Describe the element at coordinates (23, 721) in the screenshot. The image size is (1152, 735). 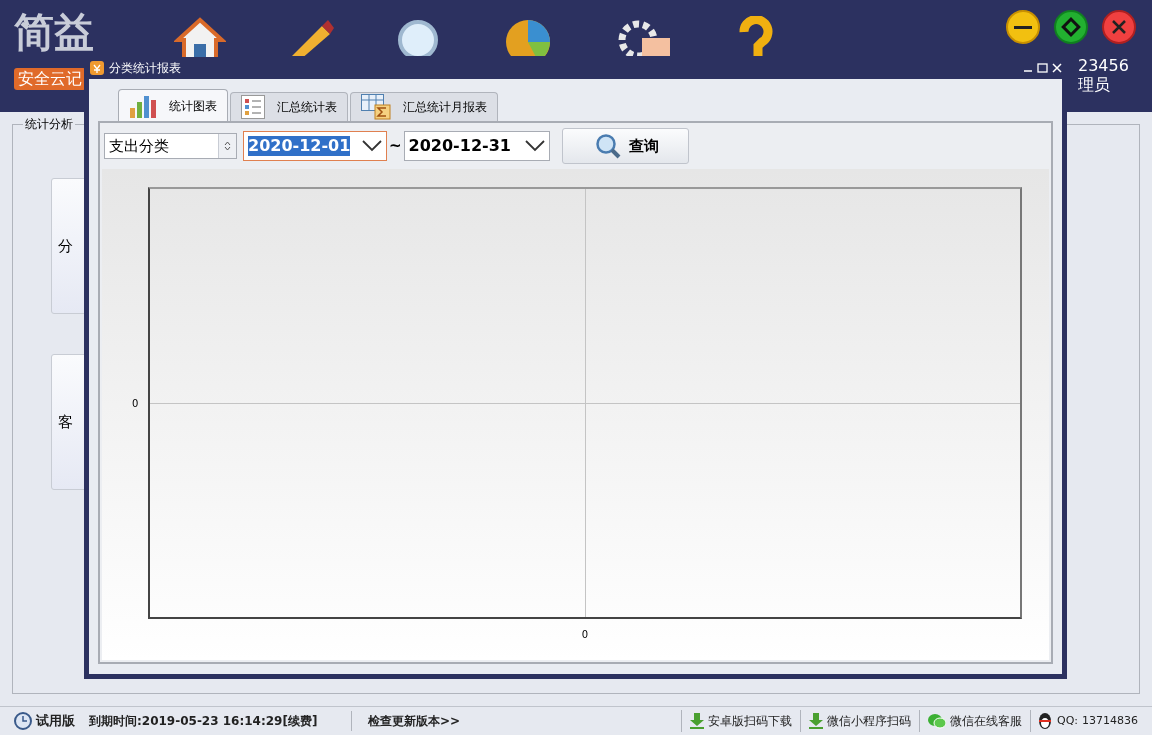
I see `clock-icon` at that location.